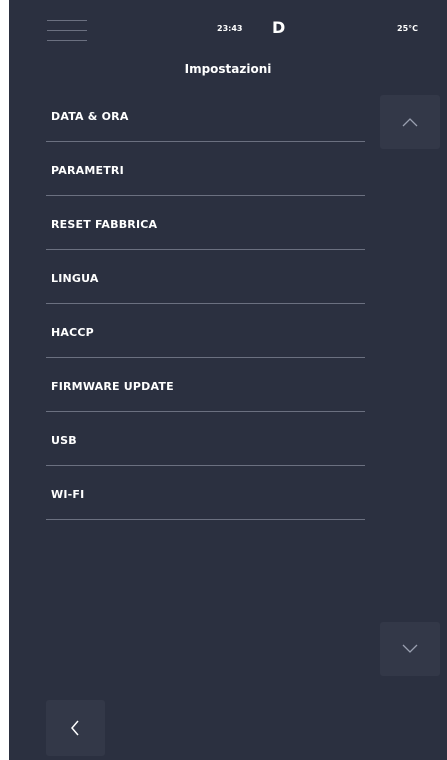  I want to click on settings-item-label: RESET FABBRICA, so click(104, 224).